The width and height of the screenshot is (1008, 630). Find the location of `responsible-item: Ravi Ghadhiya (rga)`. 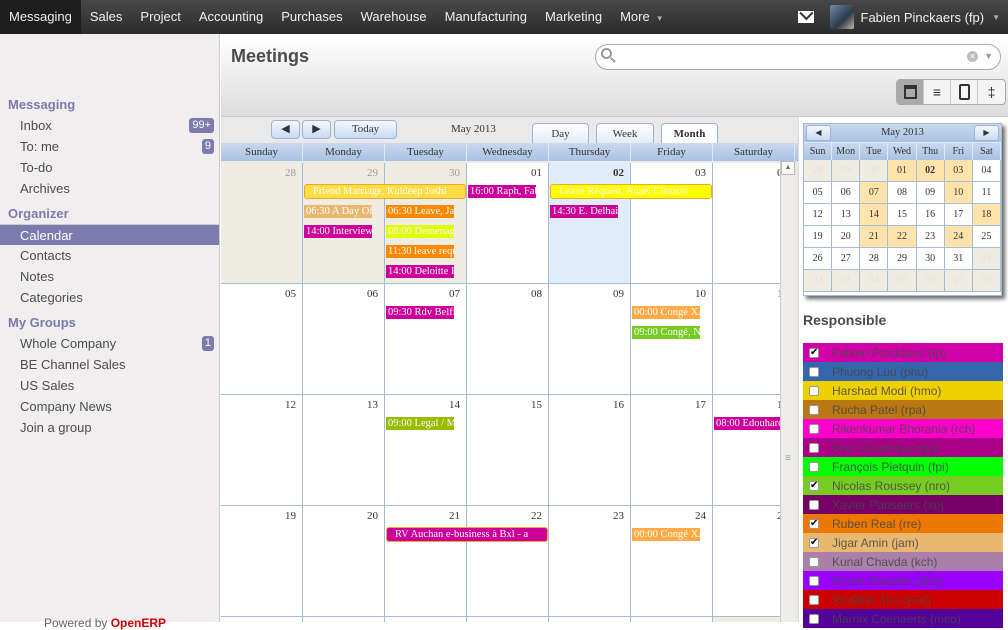

responsible-item: Ravi Ghadhiya (rga) is located at coordinates (903, 447).